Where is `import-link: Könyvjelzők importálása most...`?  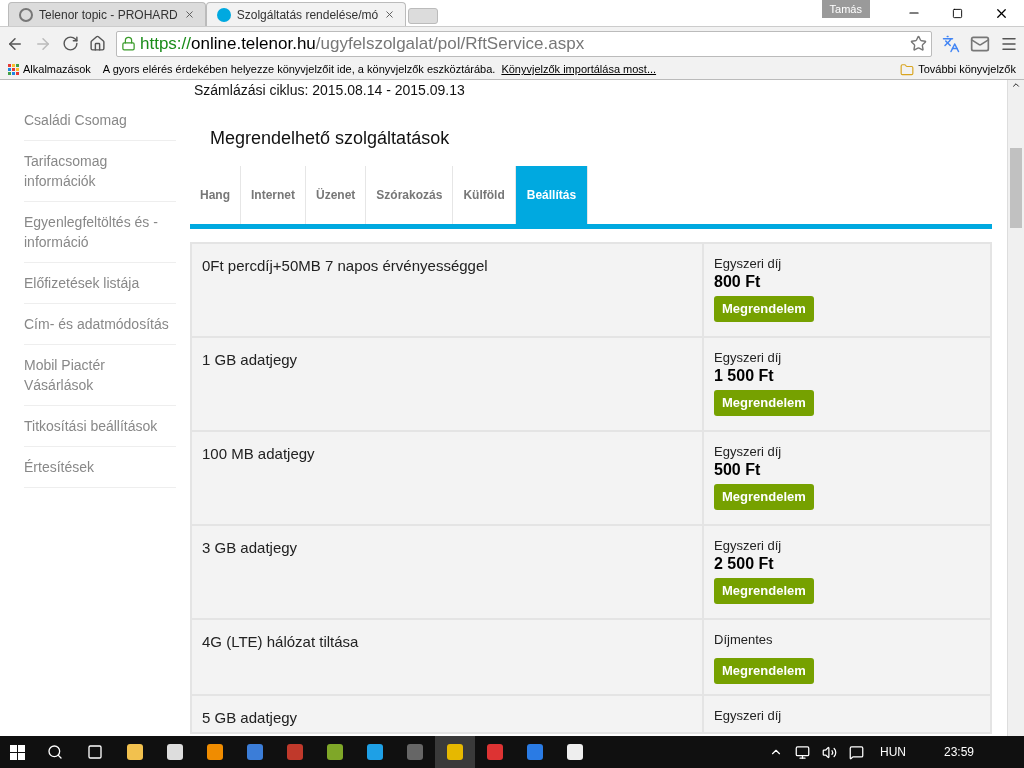
import-link: Könyvjelzők importálása most... is located at coordinates (579, 69).